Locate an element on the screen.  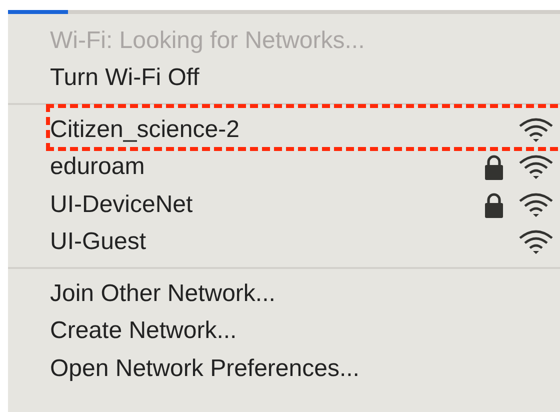
network-item: Citizen_science-2 is located at coordinates (145, 130).